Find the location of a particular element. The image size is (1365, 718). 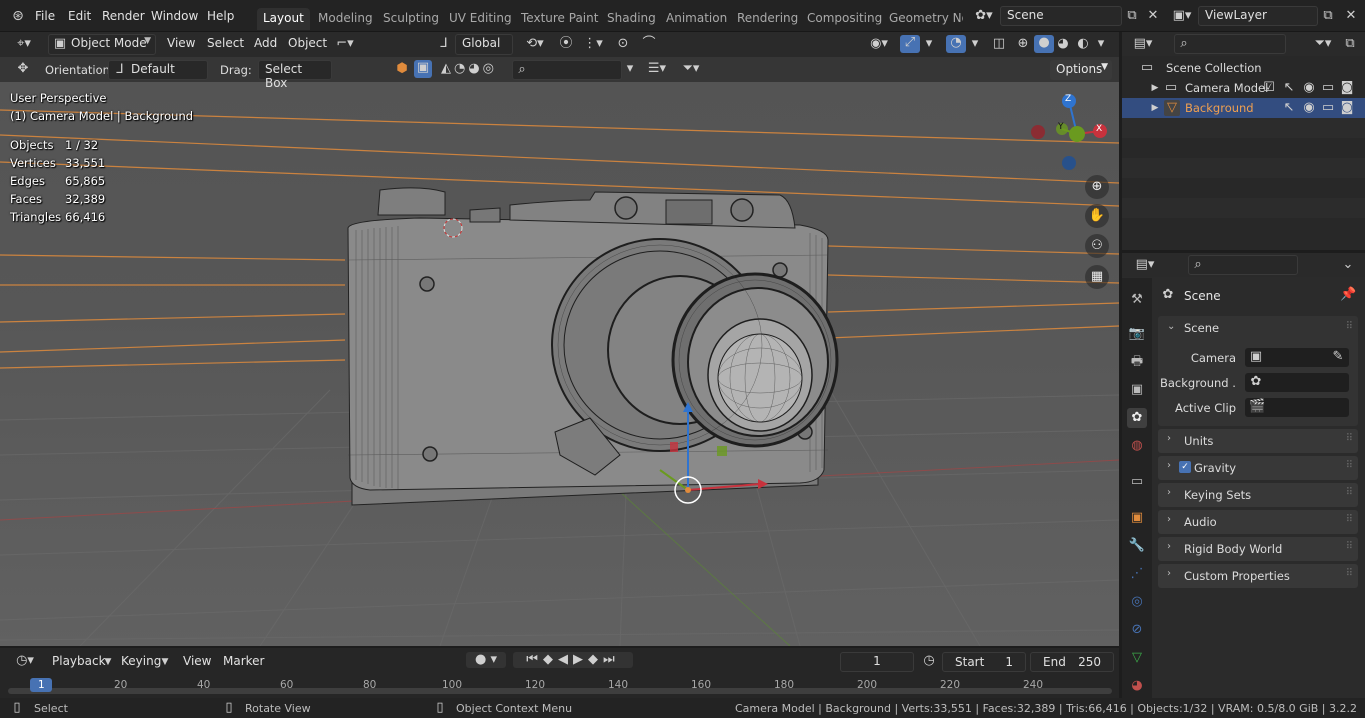

new-view-layer-icon: ⧉ is located at coordinates (1328, 16).